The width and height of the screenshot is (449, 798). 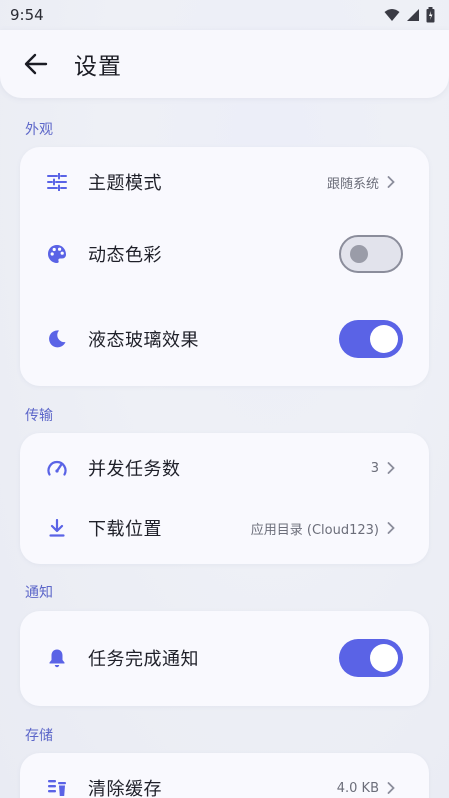 What do you see at coordinates (39, 130) in the screenshot?
I see `section-title-appearance: 外观` at bounding box center [39, 130].